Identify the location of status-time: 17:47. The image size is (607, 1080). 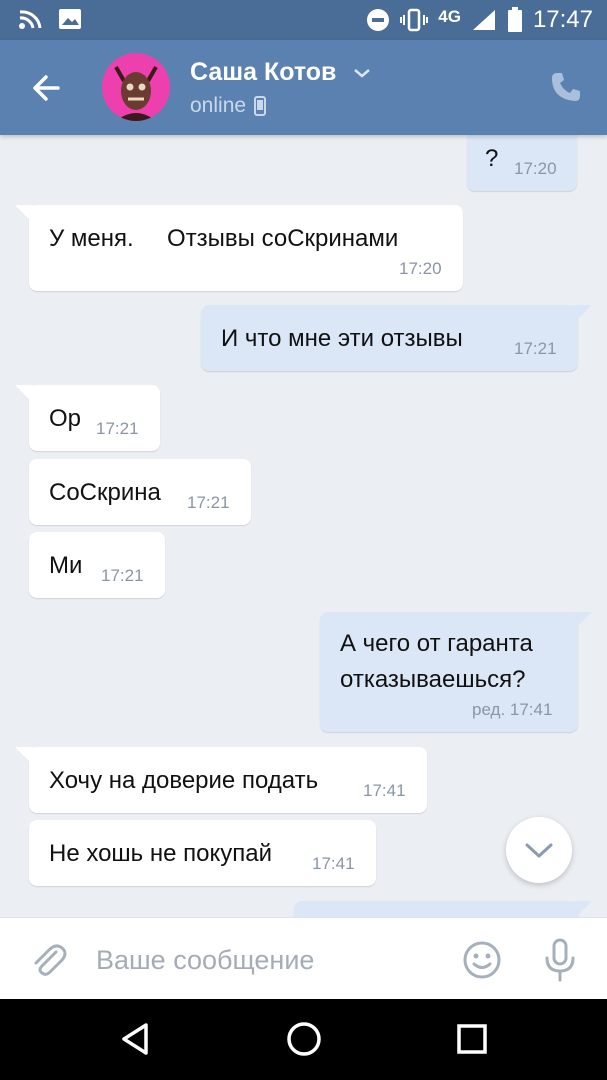
(562, 19).